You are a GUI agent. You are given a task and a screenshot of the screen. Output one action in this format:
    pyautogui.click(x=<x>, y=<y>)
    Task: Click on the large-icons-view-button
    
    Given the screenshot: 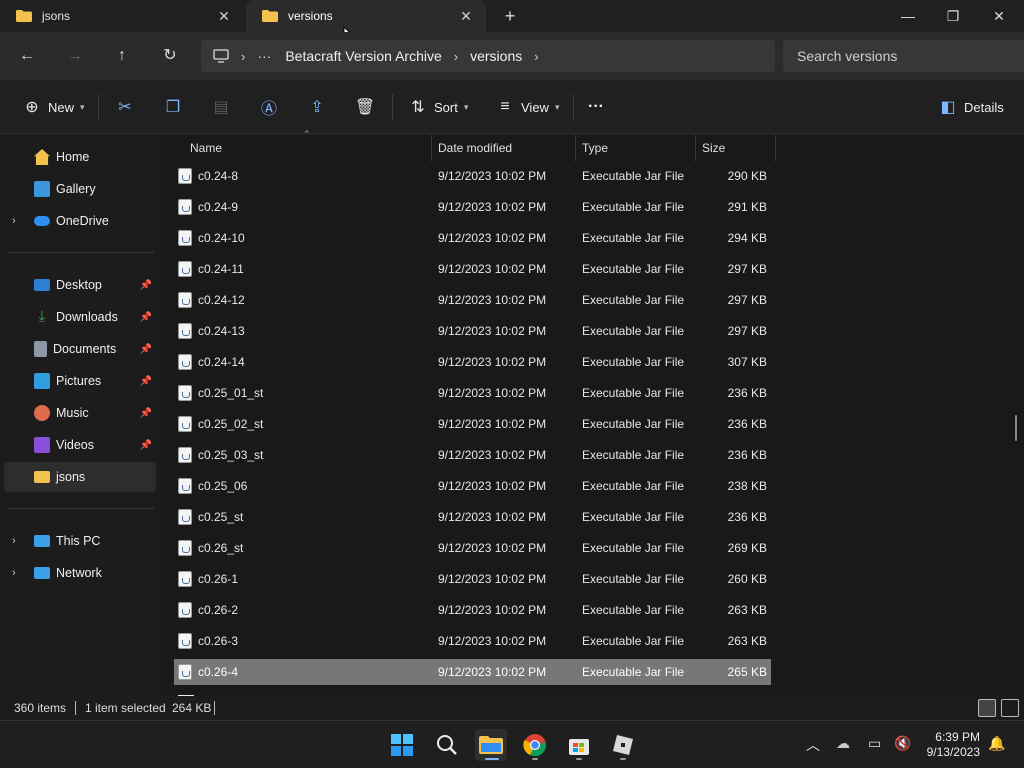 What is the action you would take?
    pyautogui.click(x=1010, y=708)
    